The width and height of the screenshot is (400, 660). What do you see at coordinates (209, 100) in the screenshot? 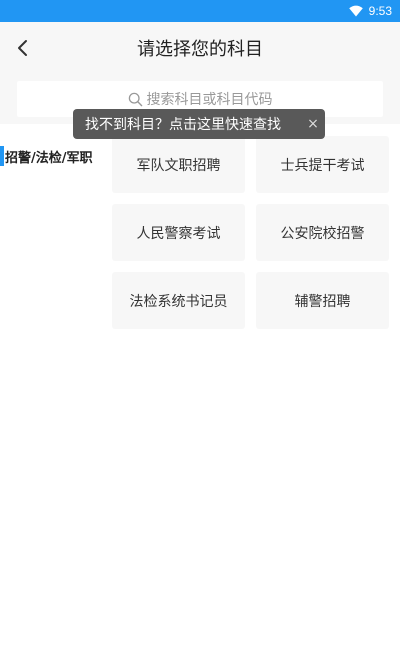
I see `search-placeholder: 搜索科目或科目代码` at bounding box center [209, 100].